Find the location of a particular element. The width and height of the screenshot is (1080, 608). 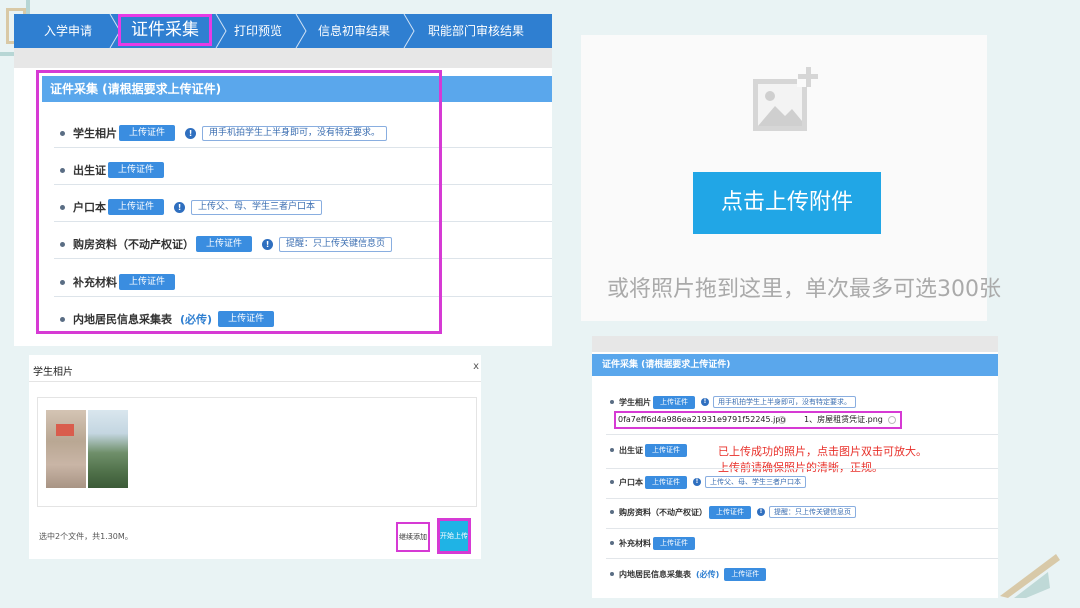

uploaded-file-name: 0fa7eff6d4a986ea21931e9791f52245.jpg is located at coordinates (702, 419).